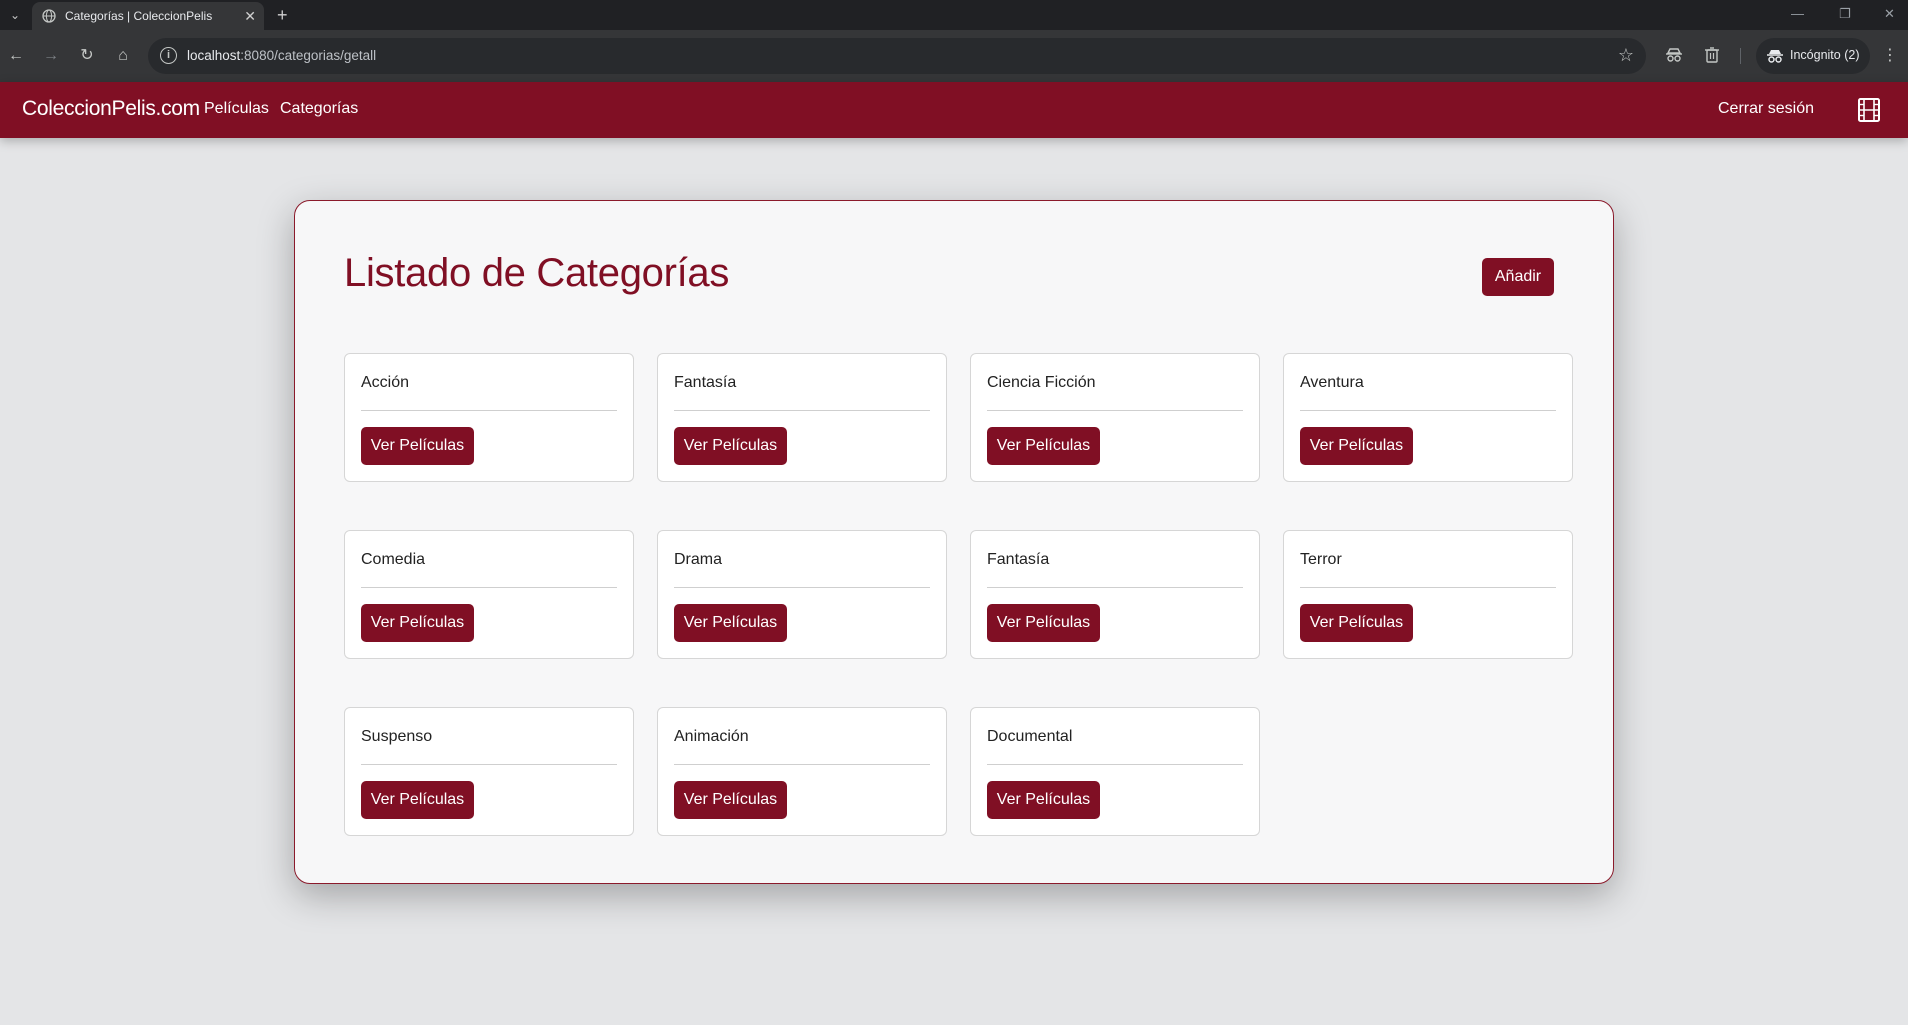  I want to click on nav-link-categorias: Categorías, so click(319, 109).